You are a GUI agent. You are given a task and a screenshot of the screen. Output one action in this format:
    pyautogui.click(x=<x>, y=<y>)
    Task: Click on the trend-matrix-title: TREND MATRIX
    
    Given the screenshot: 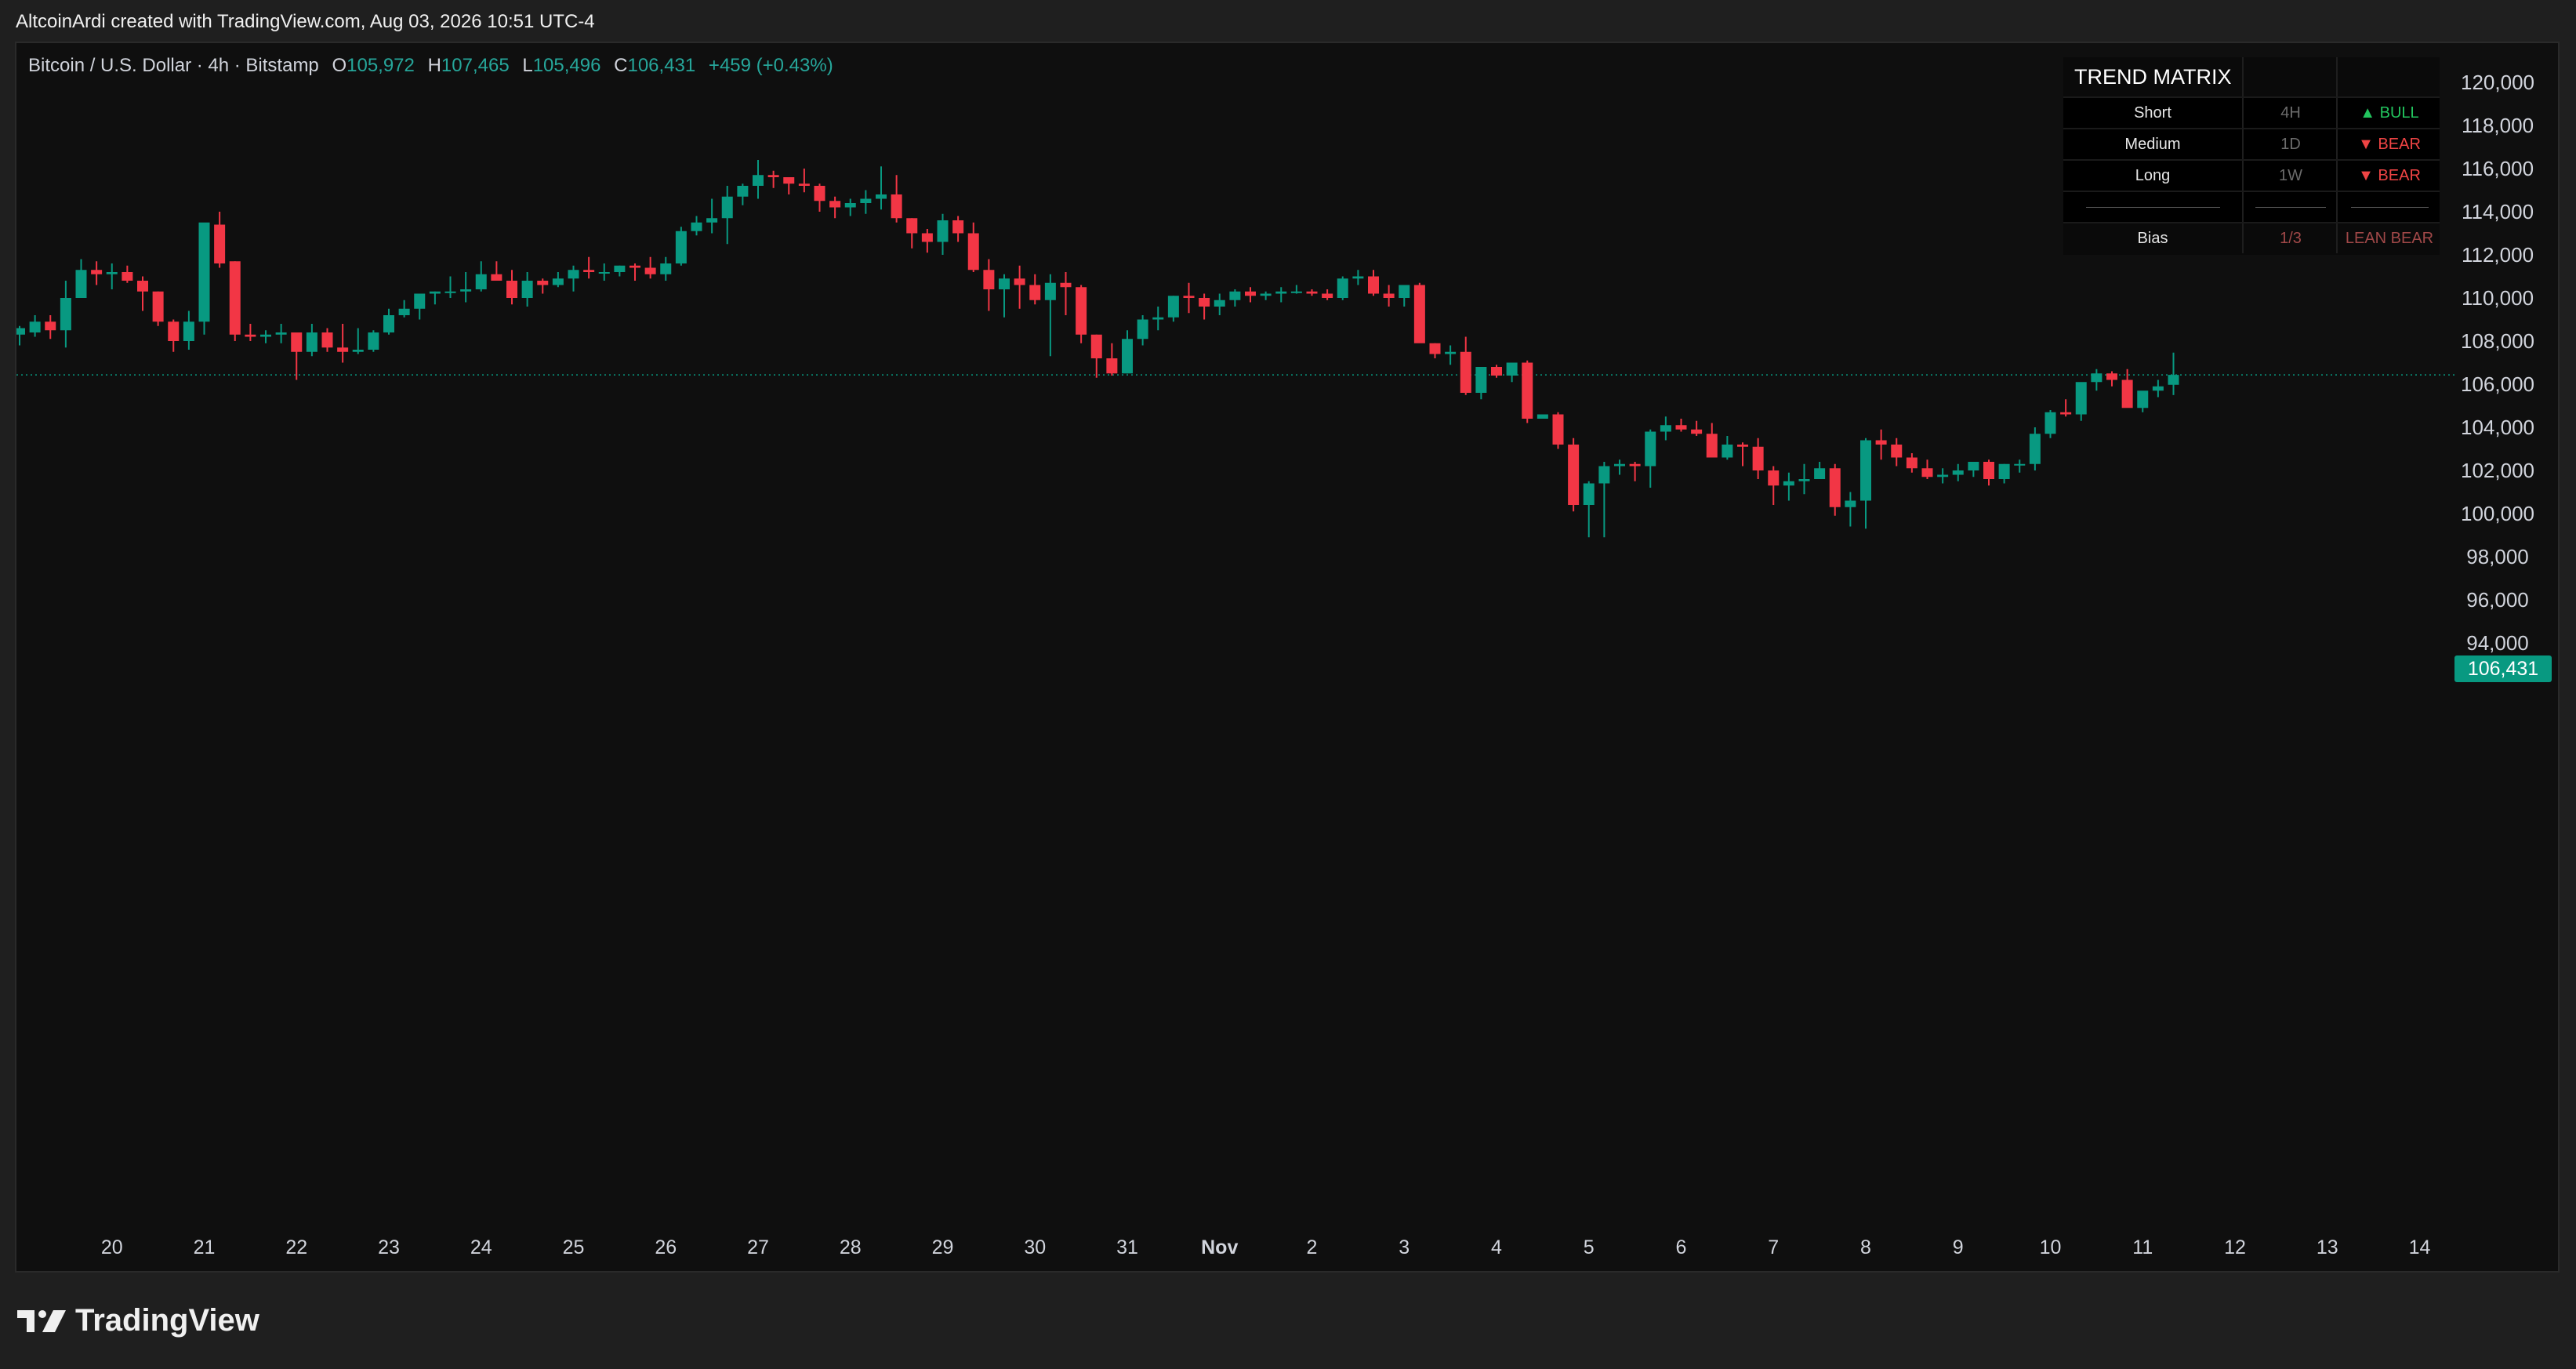 What is the action you would take?
    pyautogui.click(x=2153, y=76)
    